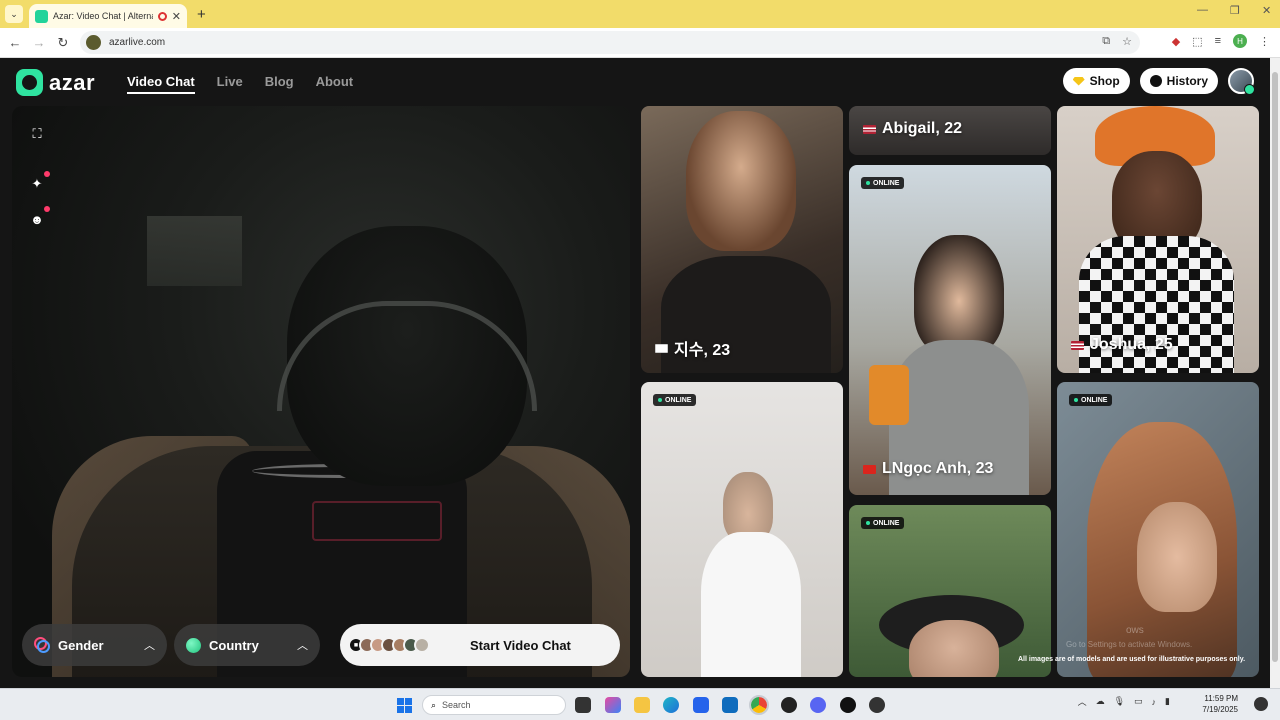 This screenshot has height=720, width=1280. What do you see at coordinates (1129, 638) in the screenshot?
I see `activate-windows-watermark: ows Go to Settings to activate Windows.` at bounding box center [1129, 638].